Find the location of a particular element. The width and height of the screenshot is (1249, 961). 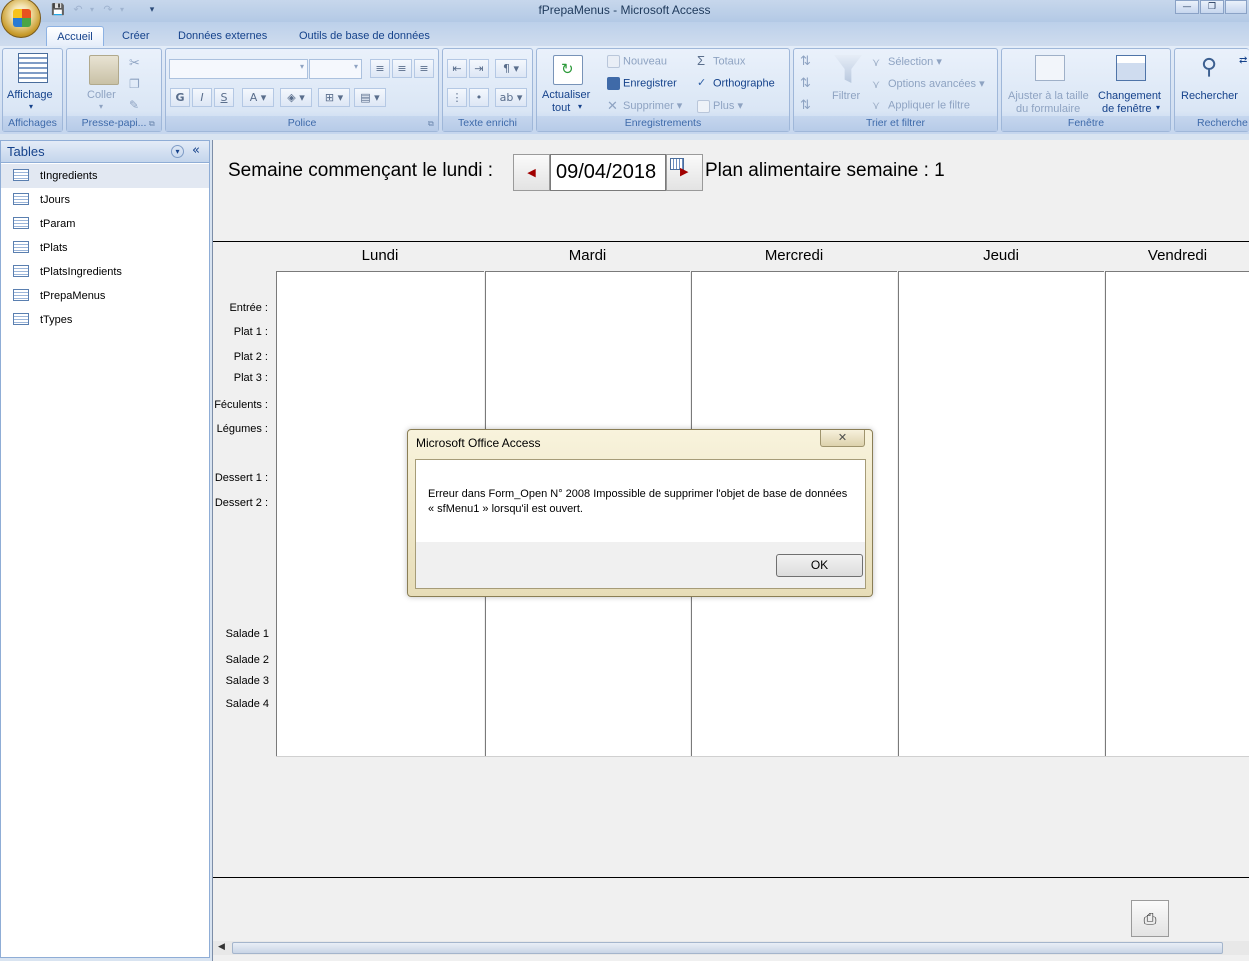

bold-button: G is located at coordinates (180, 97).